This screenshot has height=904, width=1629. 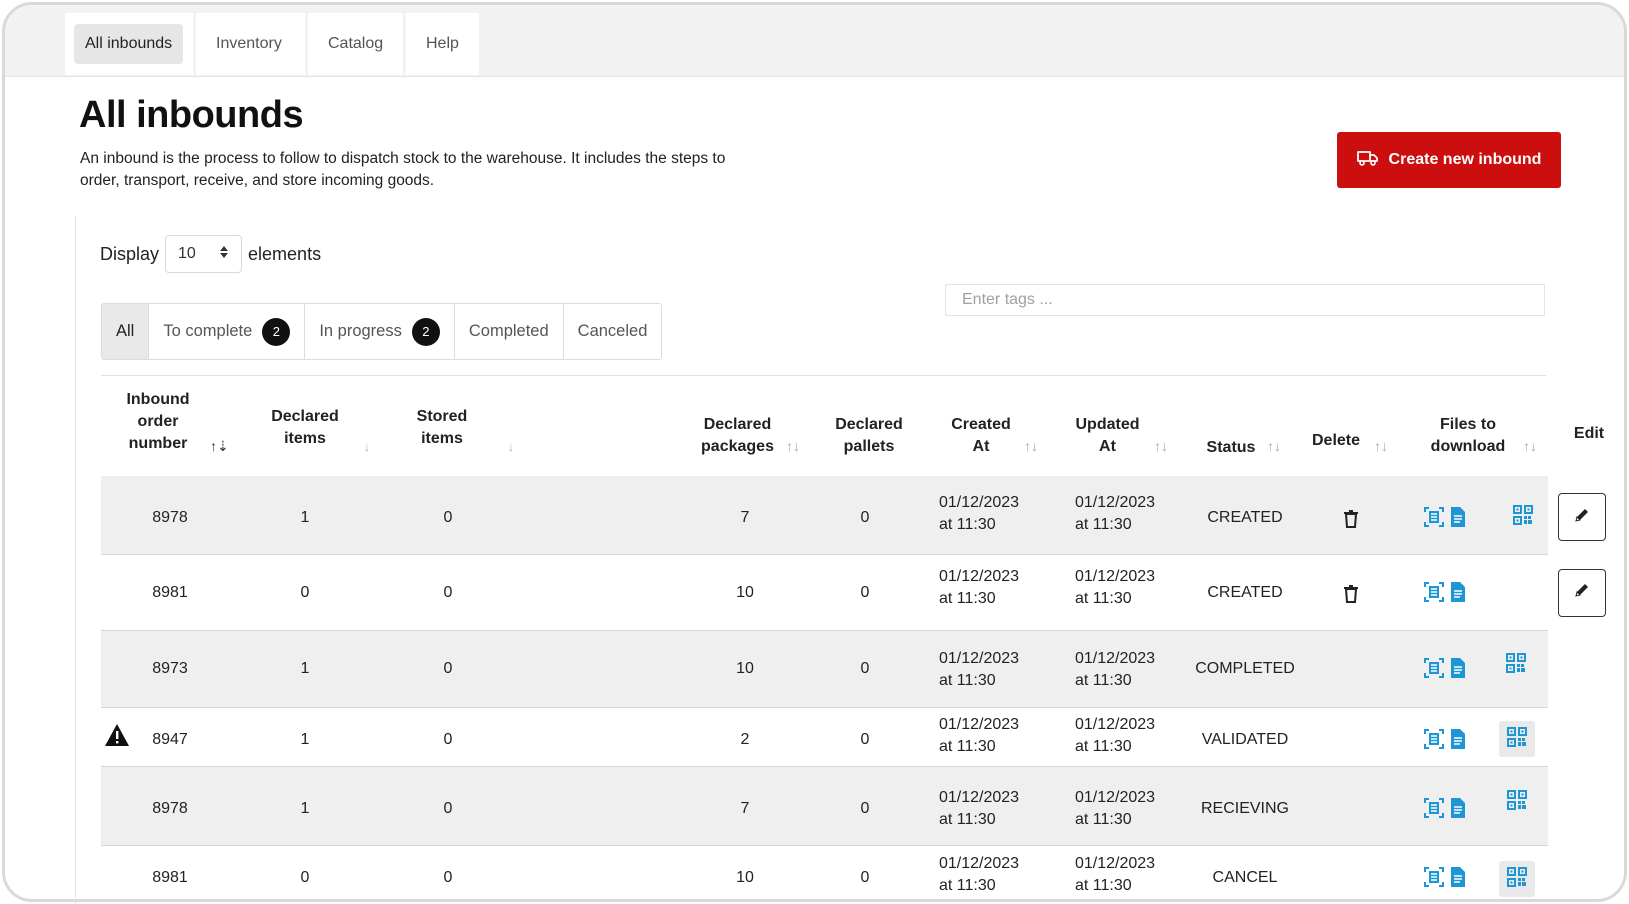 What do you see at coordinates (1465, 159) in the screenshot?
I see `create-button-label: Create new inbound` at bounding box center [1465, 159].